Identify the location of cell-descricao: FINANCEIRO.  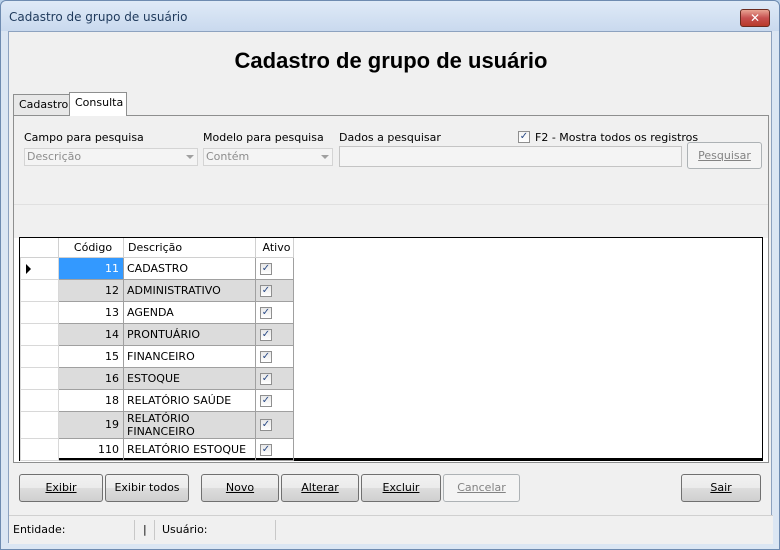
(189, 356).